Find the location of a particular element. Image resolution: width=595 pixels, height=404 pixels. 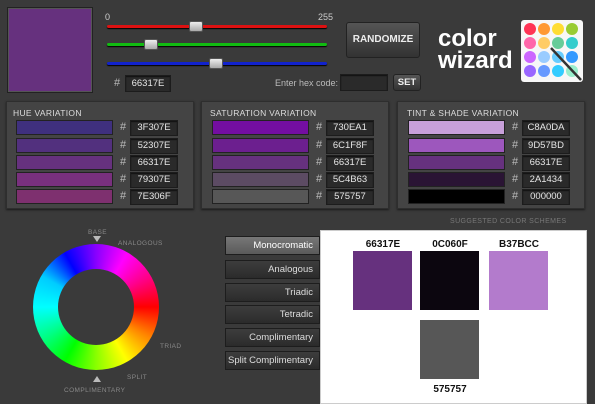

color-wheel is located at coordinates (96, 307).